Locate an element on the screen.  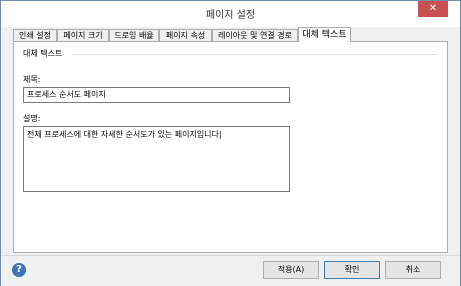
dialog-title: 페이지 설정 is located at coordinates (230, 15).